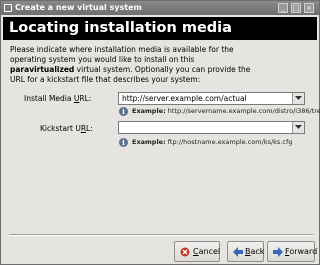 The image size is (320, 265). I want to click on close-button: ×, so click(309, 8).